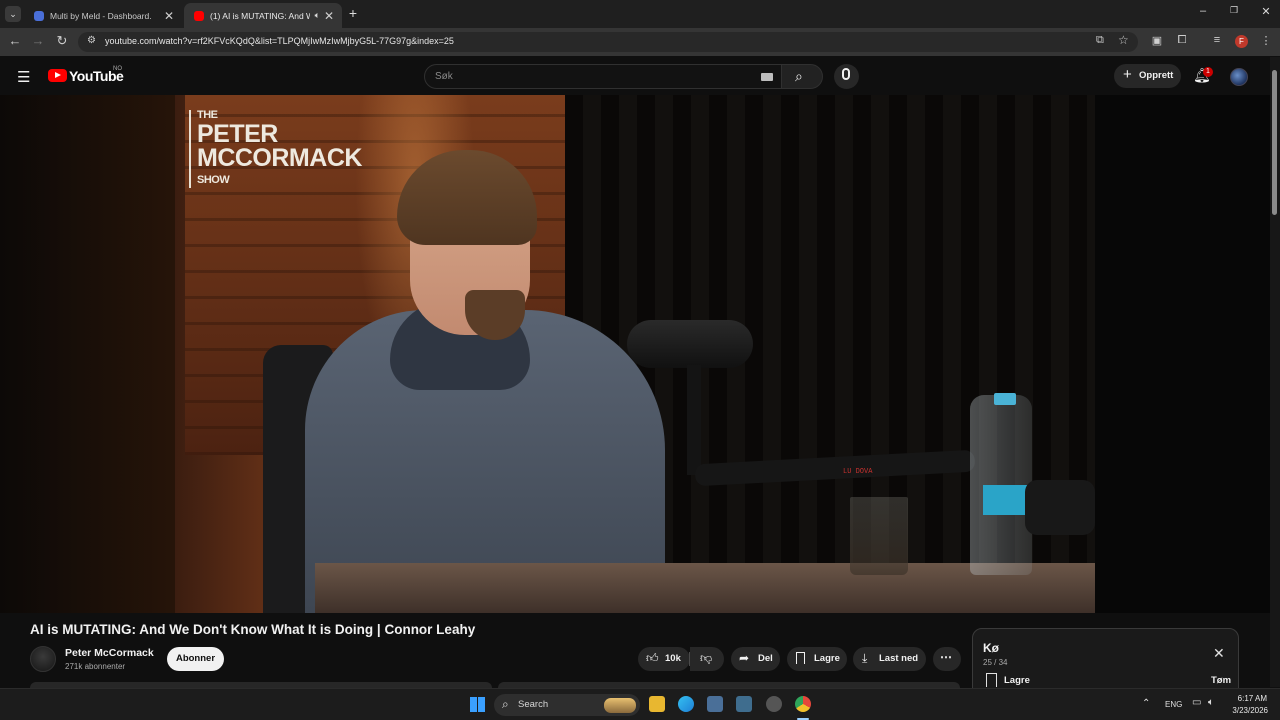 The height and width of the screenshot is (720, 1280). I want to click on tab-search-button: ⌄, so click(13, 14).